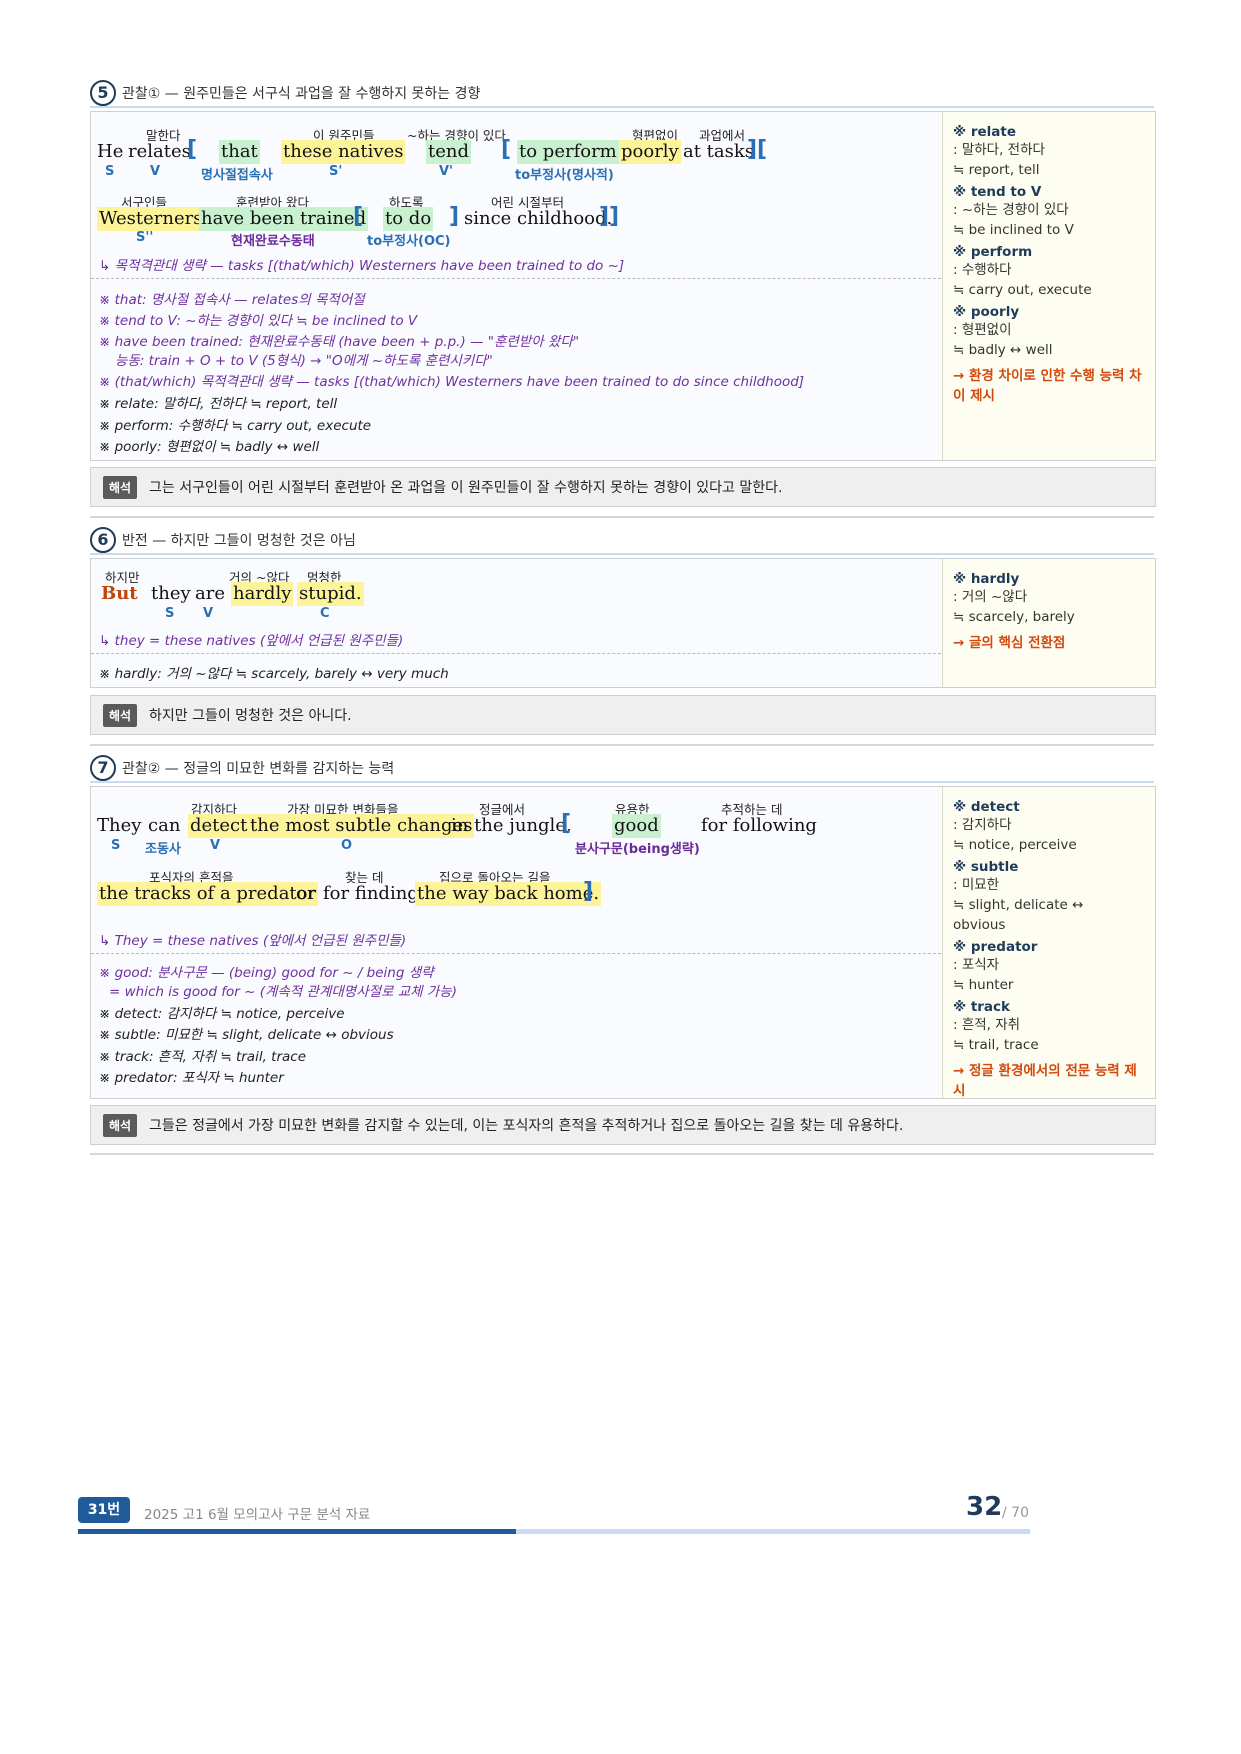 The image size is (1241, 1754). I want to click on label-subject: S'', so click(145, 237).